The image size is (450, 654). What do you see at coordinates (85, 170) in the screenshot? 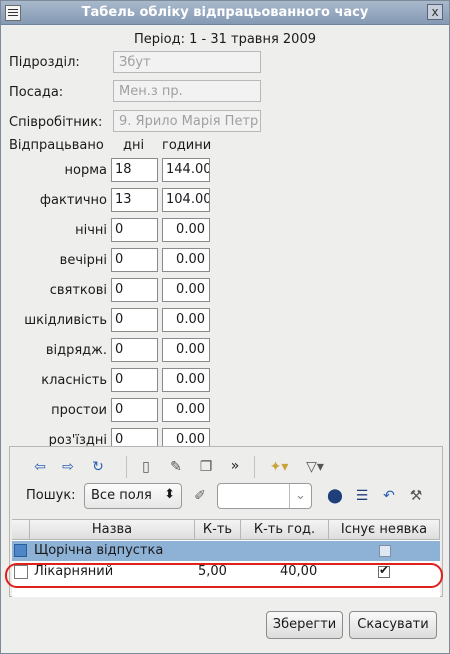
I see `worked-row-label: норма` at bounding box center [85, 170].